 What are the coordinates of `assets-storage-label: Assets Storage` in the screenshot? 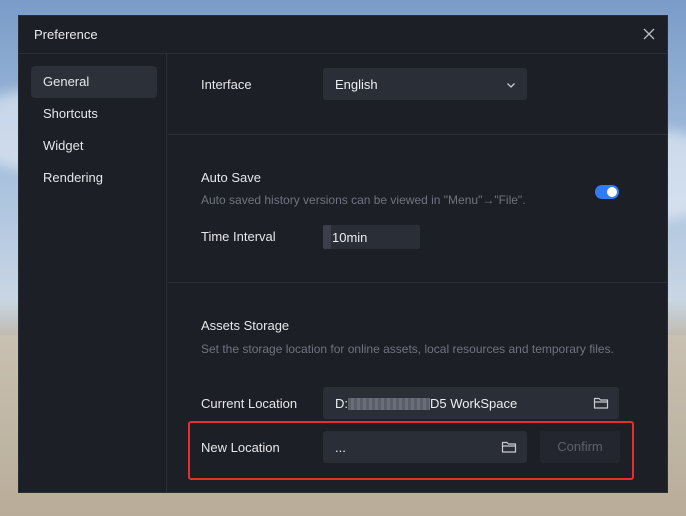 It's located at (245, 325).